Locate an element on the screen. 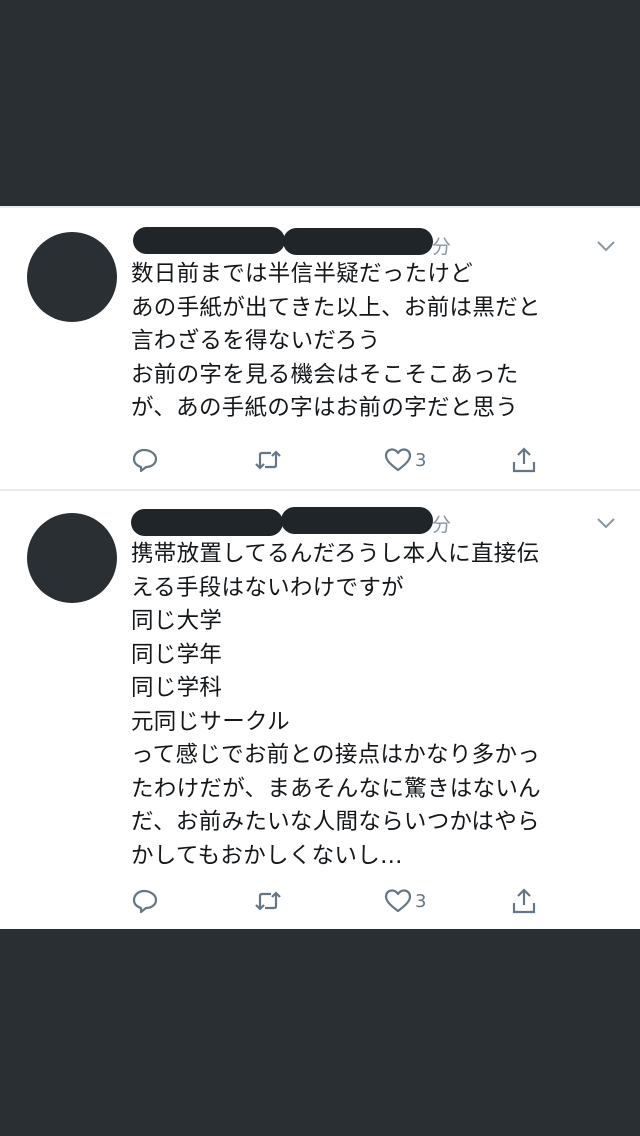 The image size is (640, 1136). tweet-text-line: お前の字を見る機会はそこそこあった is located at coordinates (325, 374).